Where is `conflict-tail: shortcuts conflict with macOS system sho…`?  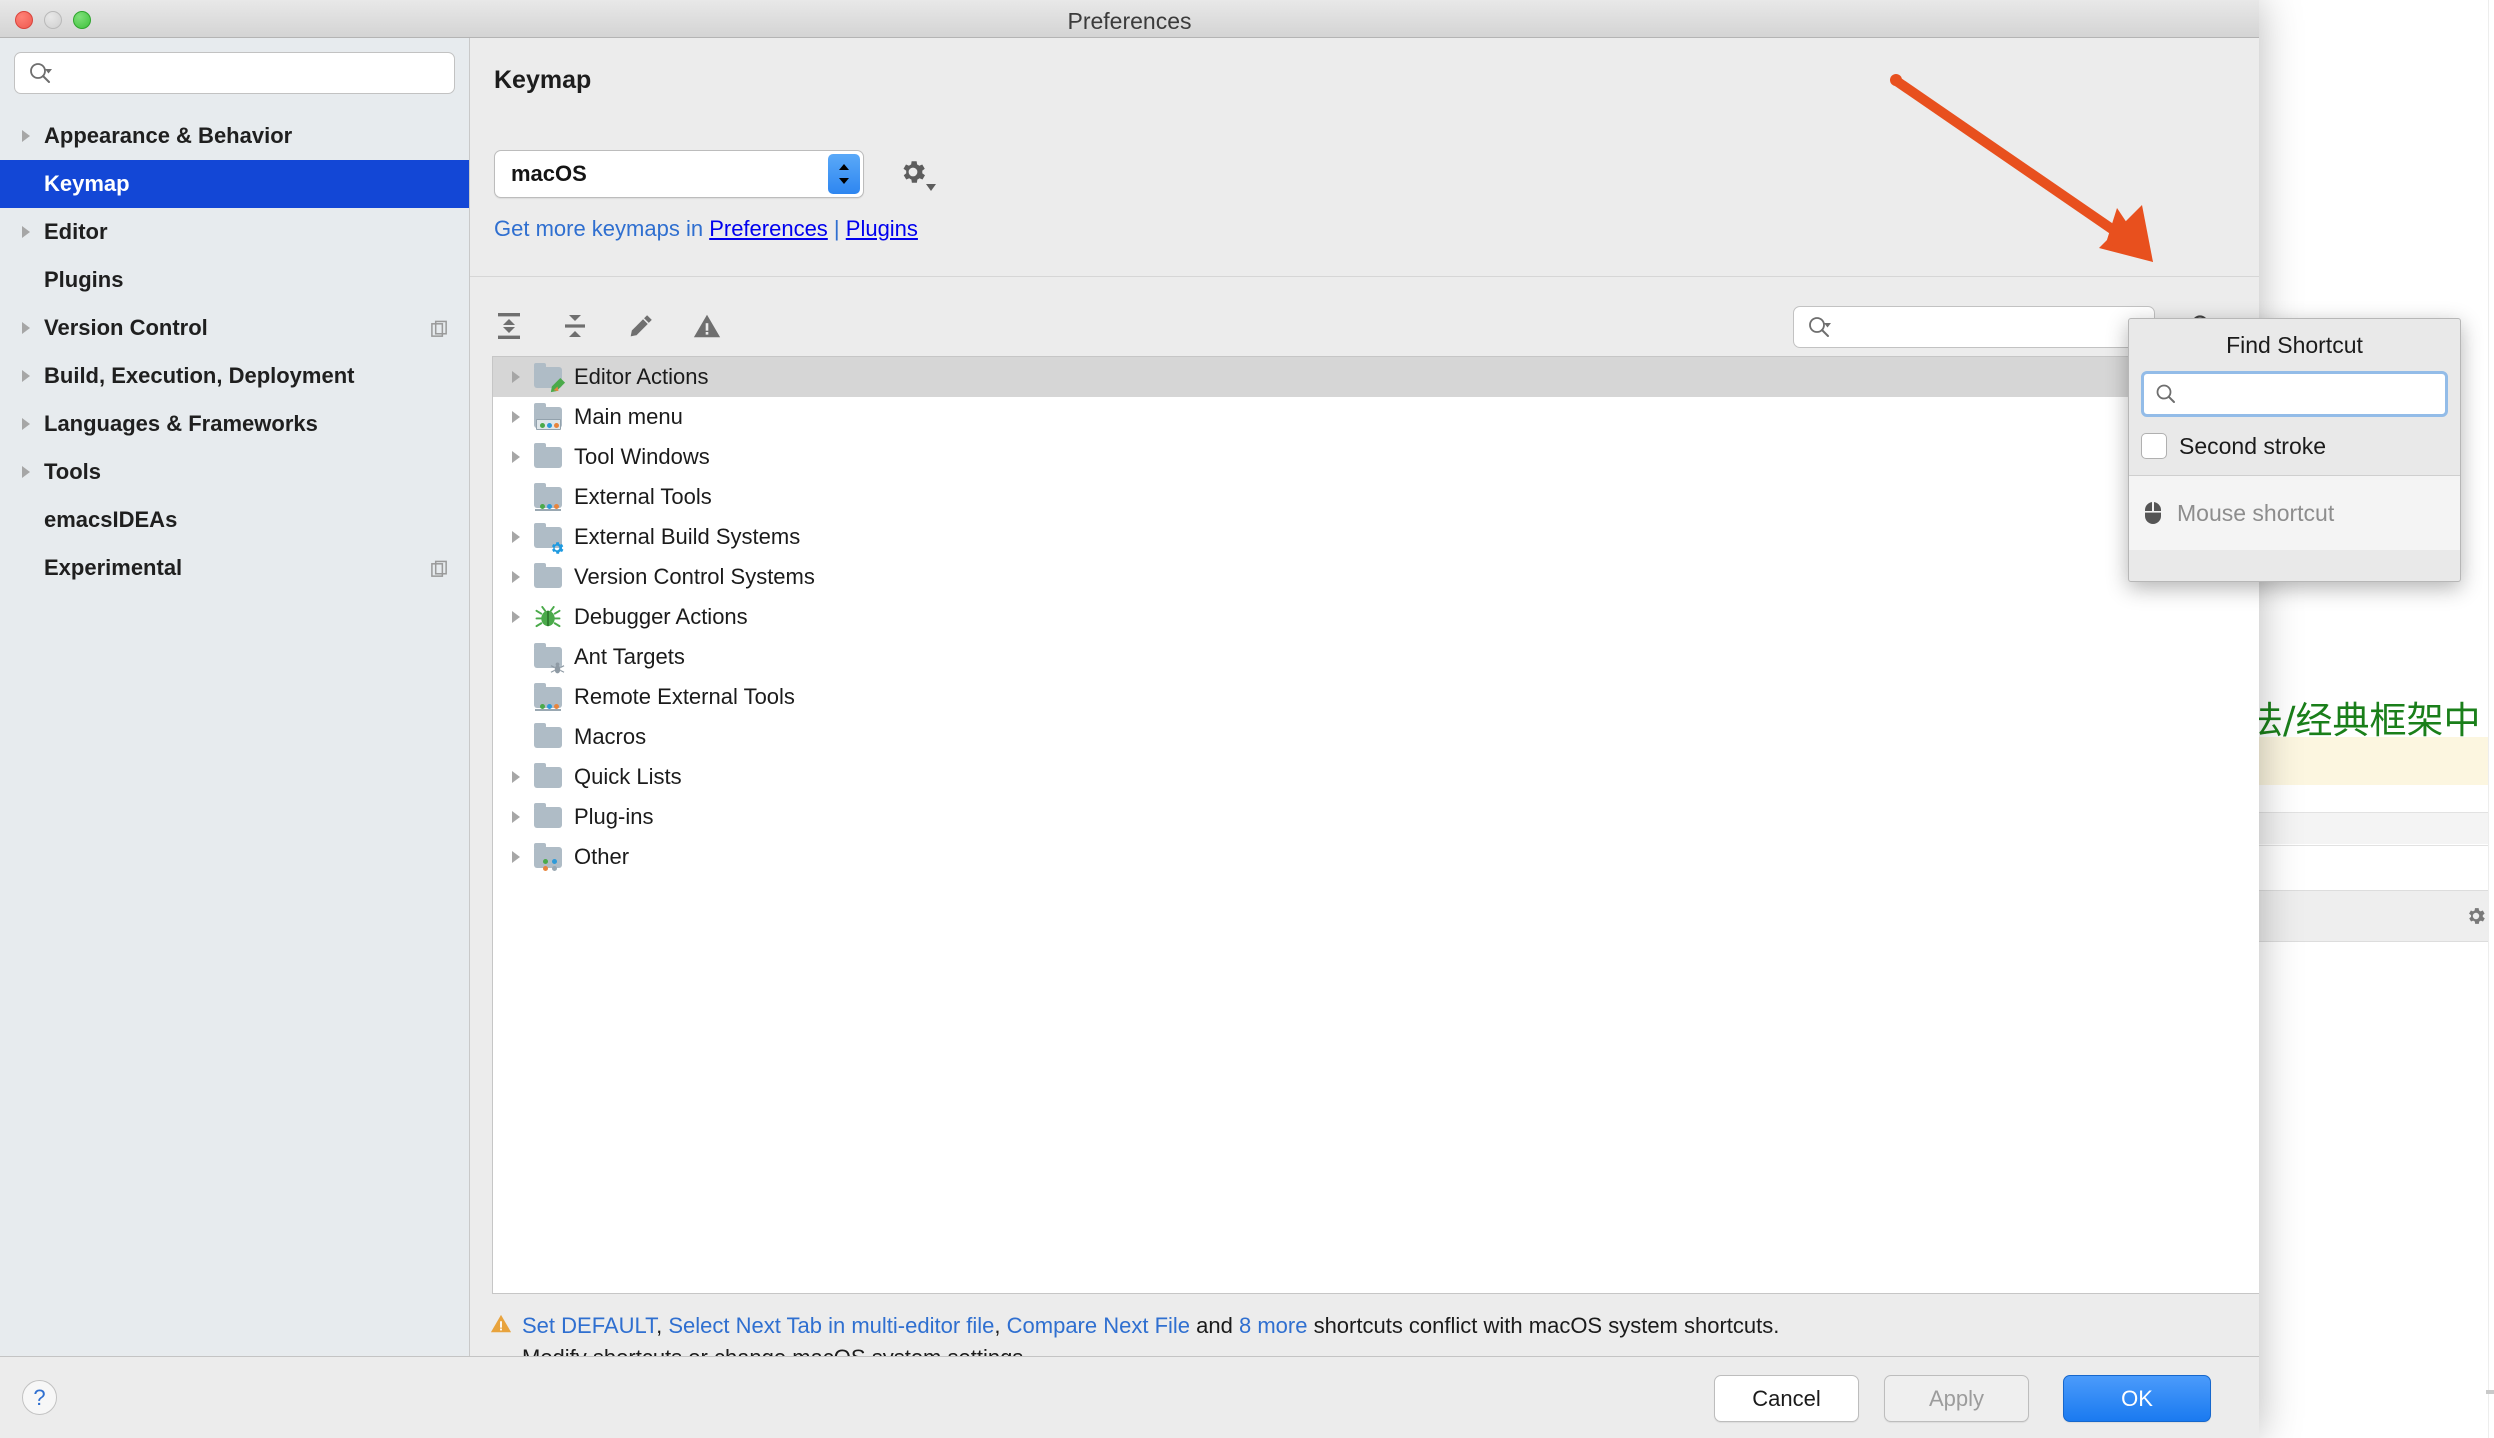
conflict-tail: shortcuts conflict with macOS system sho… is located at coordinates (1543, 1325).